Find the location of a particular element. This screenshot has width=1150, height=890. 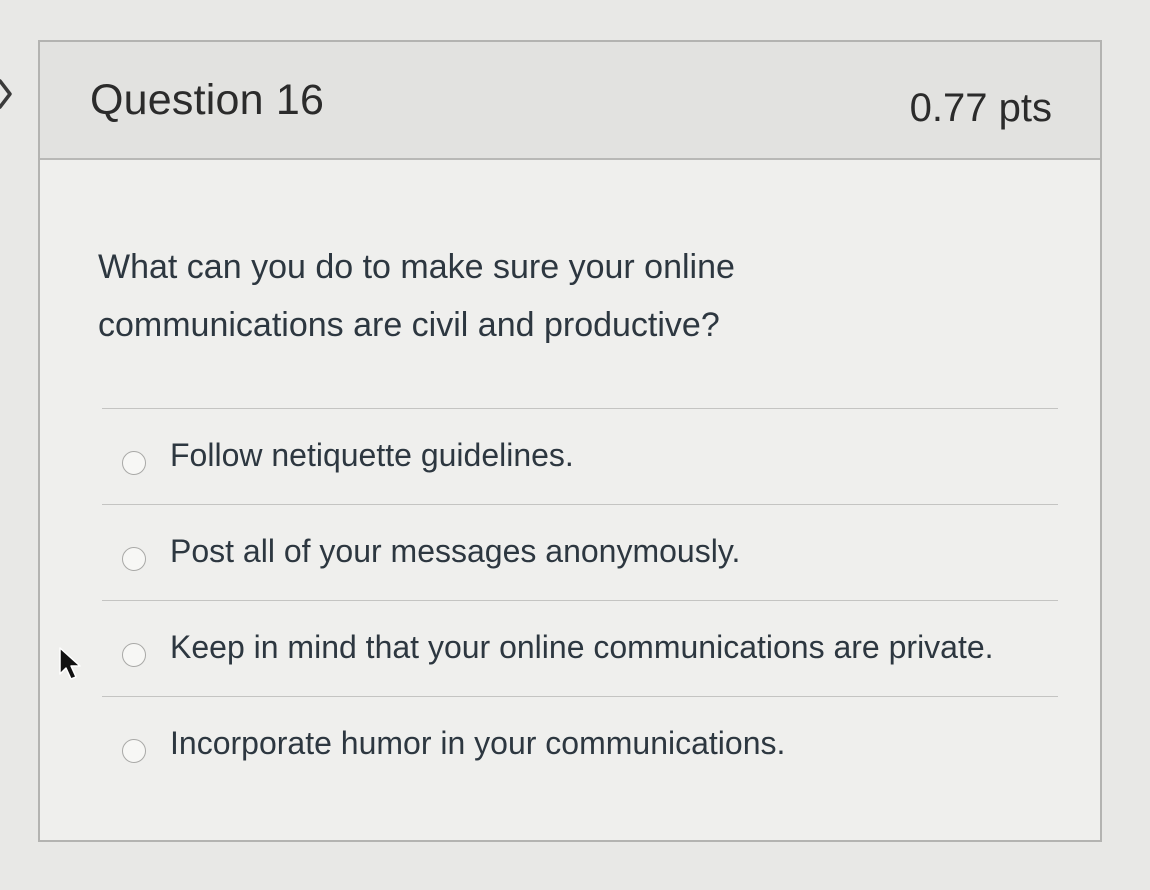

answer-label: Post all of your messages anonymously. is located at coordinates (455, 551).